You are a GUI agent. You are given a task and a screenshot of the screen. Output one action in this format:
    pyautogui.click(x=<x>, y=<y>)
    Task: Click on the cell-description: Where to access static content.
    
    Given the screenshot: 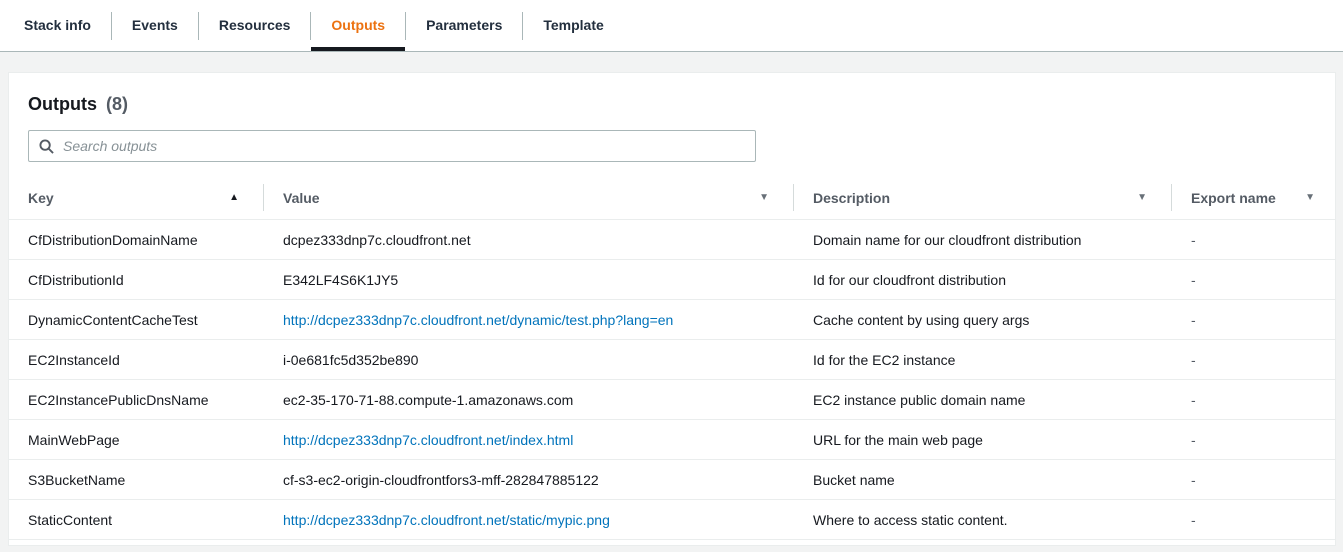 What is the action you would take?
    pyautogui.click(x=910, y=519)
    